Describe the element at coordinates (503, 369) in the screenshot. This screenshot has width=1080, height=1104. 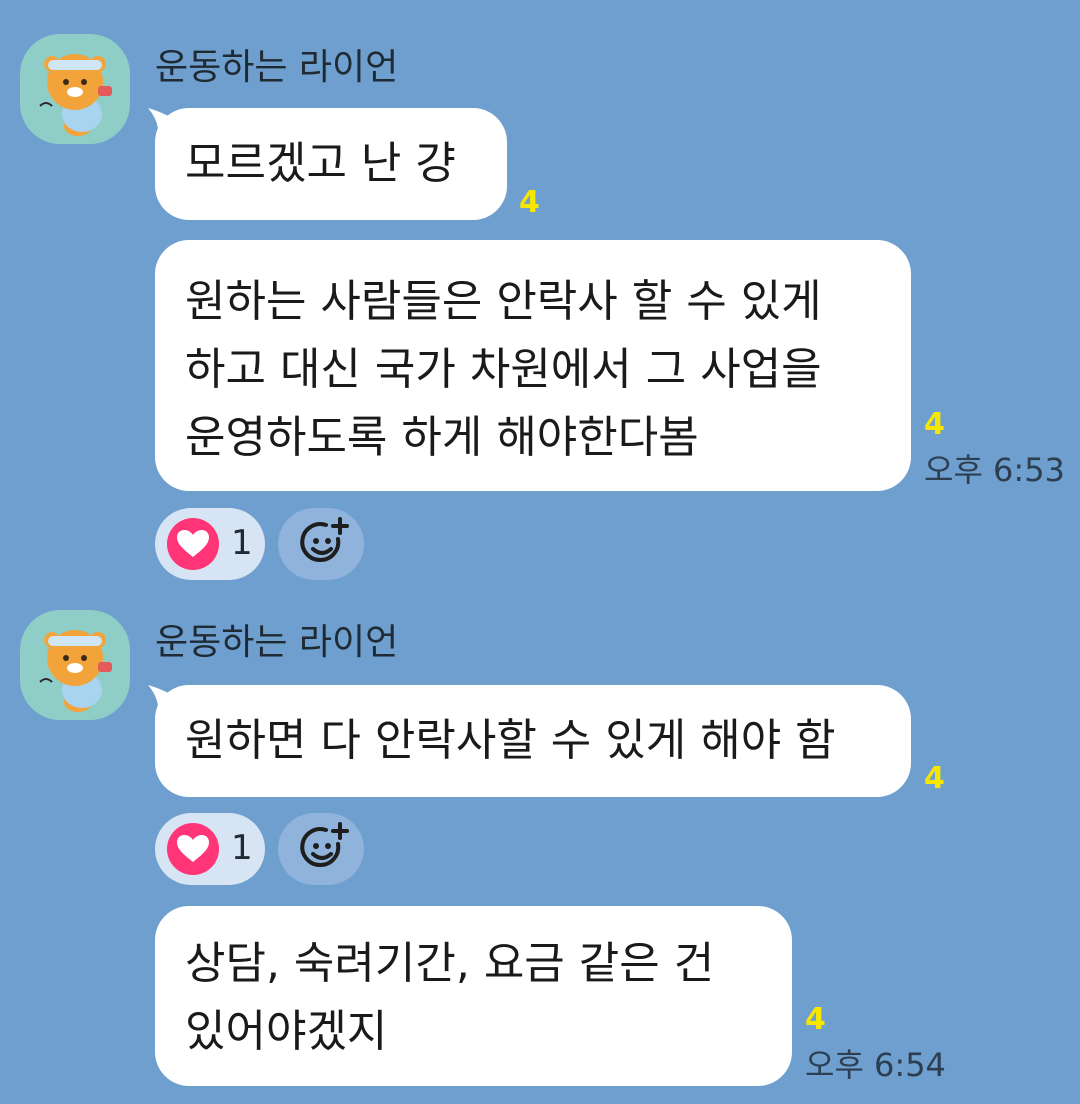
I see `message-text: 하고 대신 국가 차원에서 그 사업을` at that location.